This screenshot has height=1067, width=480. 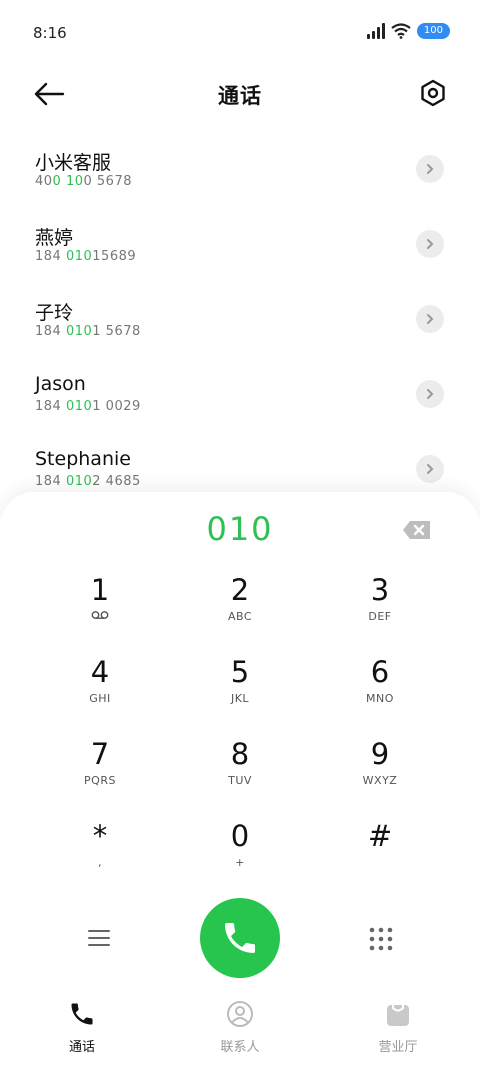 I want to click on call-button, so click(x=240, y=938).